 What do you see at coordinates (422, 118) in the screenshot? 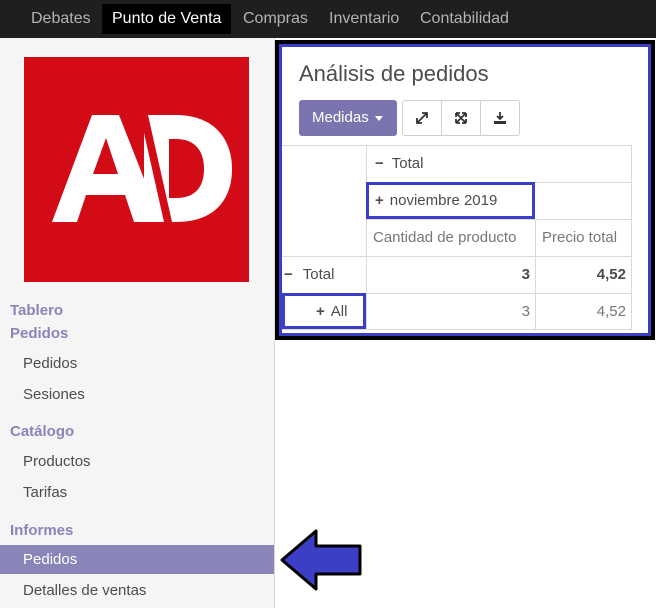
I see `expand-icon` at bounding box center [422, 118].